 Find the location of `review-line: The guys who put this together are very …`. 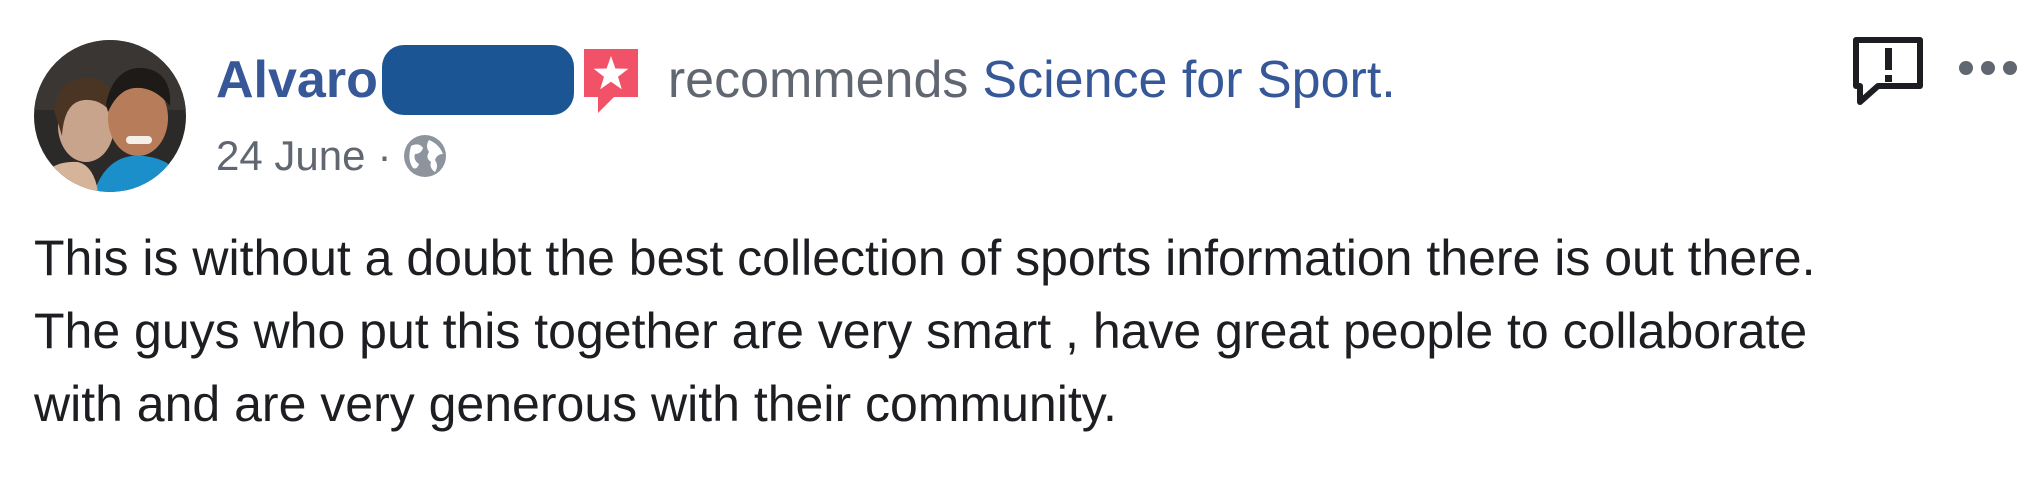

review-line: The guys who put this together are very … is located at coordinates (921, 331).